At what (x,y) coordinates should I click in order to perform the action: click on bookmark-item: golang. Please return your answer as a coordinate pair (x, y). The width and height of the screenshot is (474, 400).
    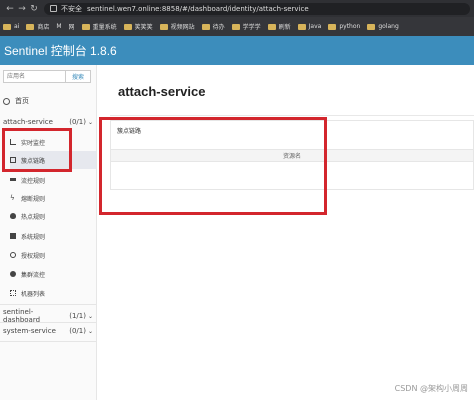
    Looking at the image, I should click on (383, 26).